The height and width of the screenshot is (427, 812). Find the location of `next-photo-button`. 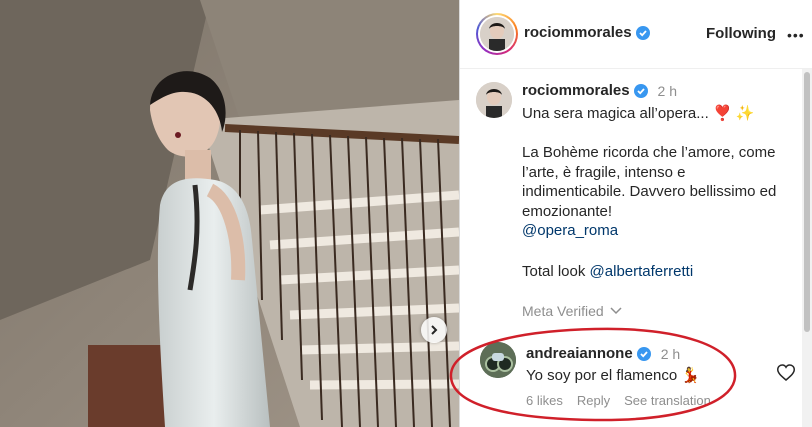

next-photo-button is located at coordinates (434, 330).